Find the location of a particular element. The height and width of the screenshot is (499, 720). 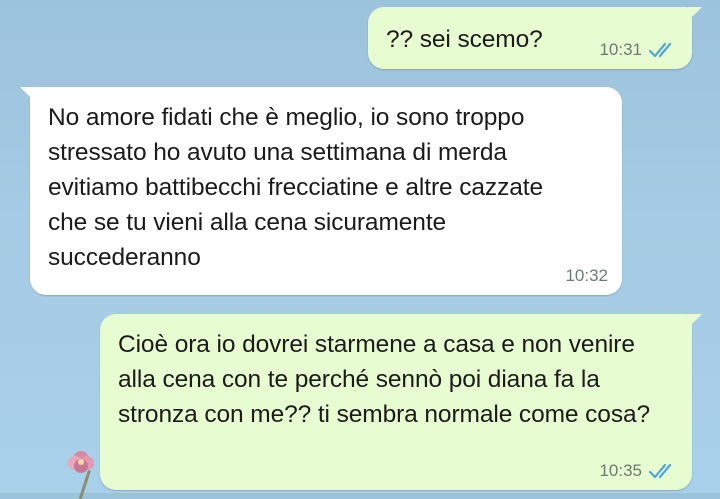

message-text: ?? sei scemo? is located at coordinates (464, 39).